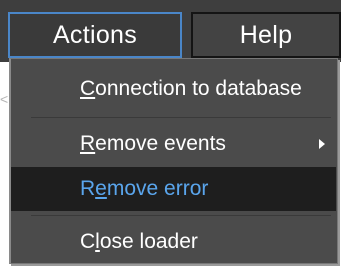 The height and width of the screenshot is (269, 341). Describe the element at coordinates (322, 144) in the screenshot. I see `chevron-right-icon` at that location.